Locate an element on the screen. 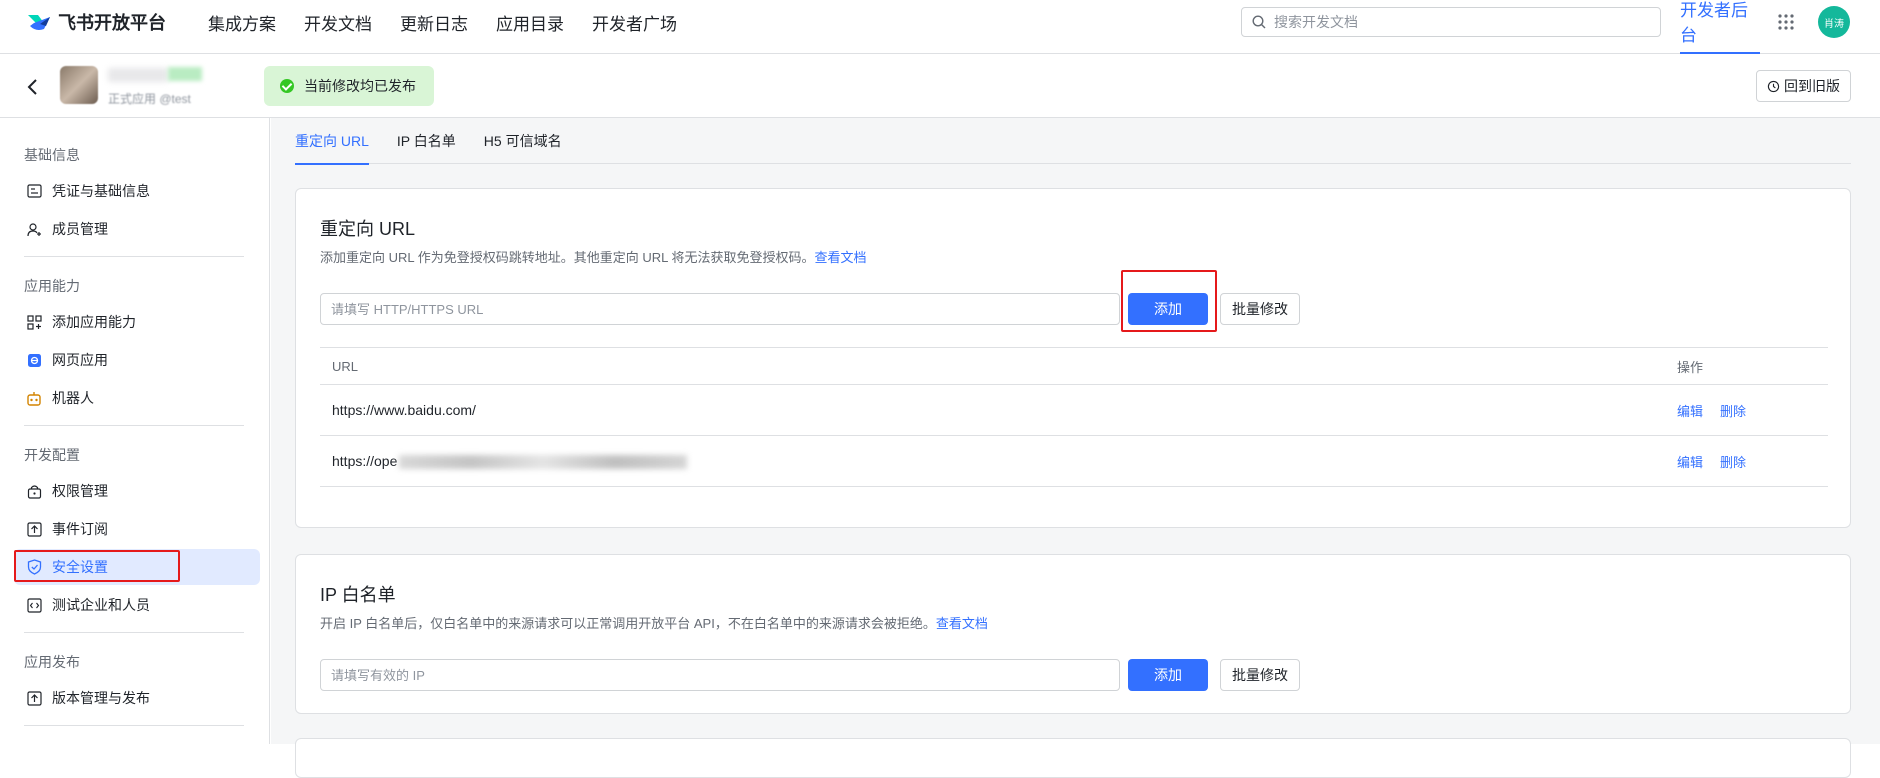 The image size is (1880, 778). security-tabs: 重定向 URL IP 白名单 H5 可信域名 is located at coordinates (1073, 141).